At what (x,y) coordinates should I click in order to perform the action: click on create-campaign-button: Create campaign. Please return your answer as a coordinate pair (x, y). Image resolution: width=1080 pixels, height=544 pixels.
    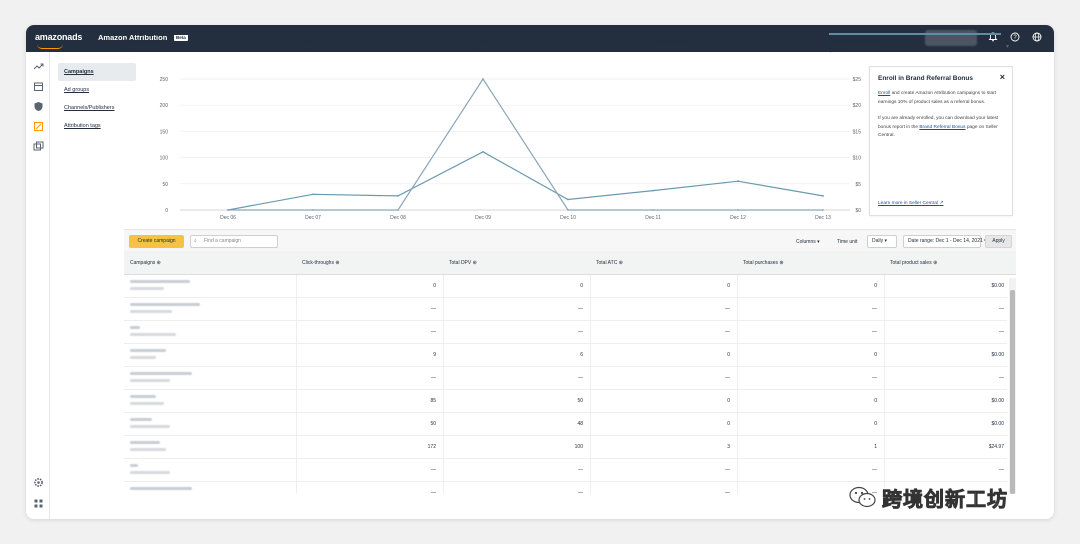
    Looking at the image, I should click on (156, 241).